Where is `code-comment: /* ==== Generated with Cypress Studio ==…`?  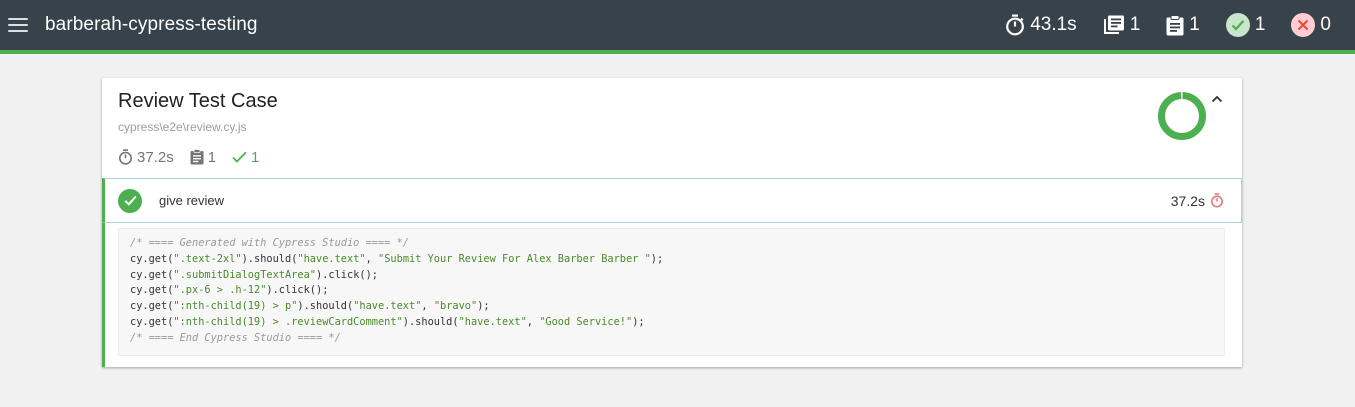
code-comment: /* ==== Generated with Cypress Studio ==… is located at coordinates (269, 243).